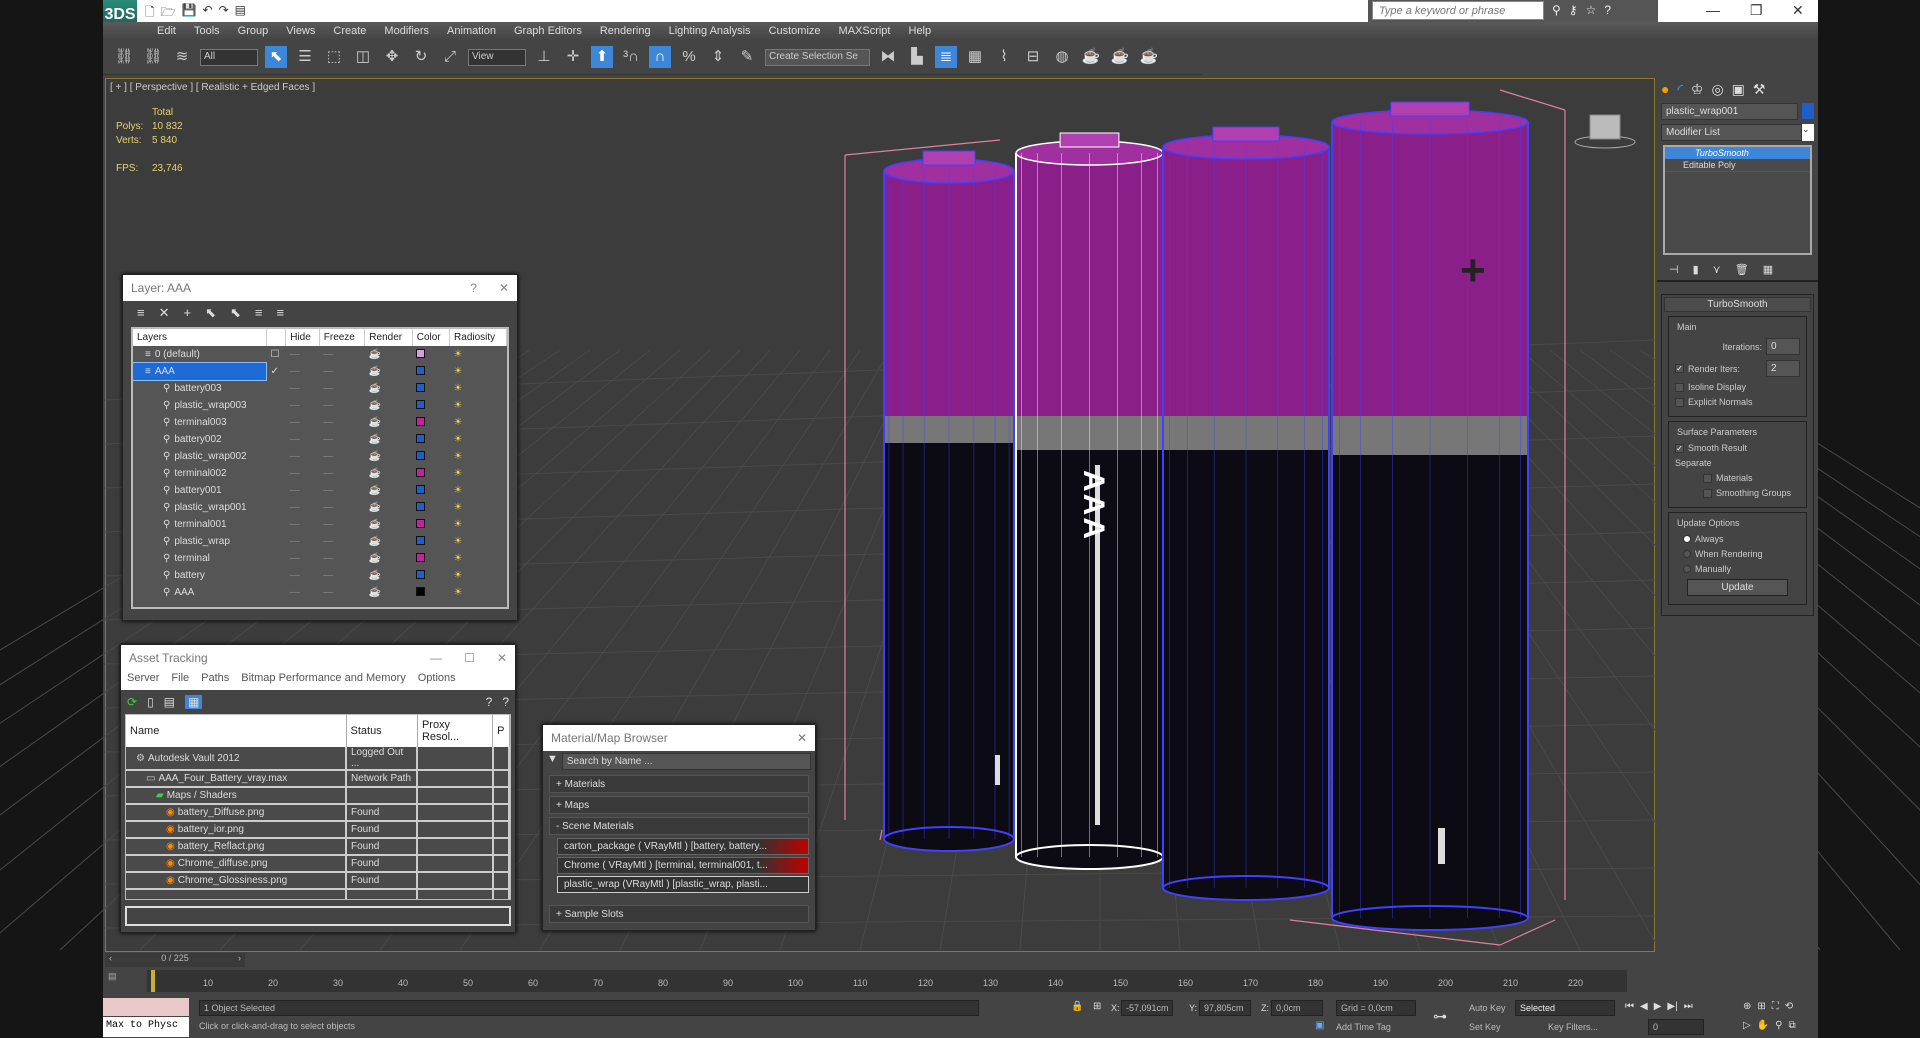 The image size is (1920, 1038). What do you see at coordinates (1789, 1006) in the screenshot?
I see `orbit-icon: ⟲` at bounding box center [1789, 1006].